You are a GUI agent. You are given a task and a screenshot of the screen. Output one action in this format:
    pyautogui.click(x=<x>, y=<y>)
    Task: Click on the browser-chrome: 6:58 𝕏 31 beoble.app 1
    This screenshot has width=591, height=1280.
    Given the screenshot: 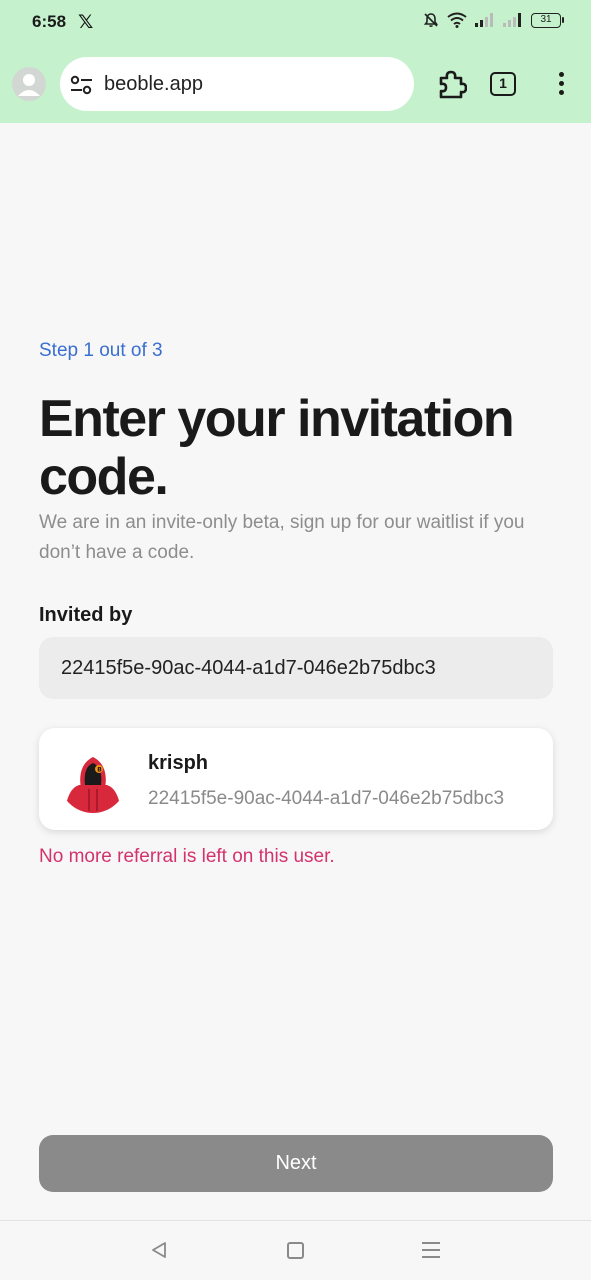 What is the action you would take?
    pyautogui.click(x=295, y=61)
    